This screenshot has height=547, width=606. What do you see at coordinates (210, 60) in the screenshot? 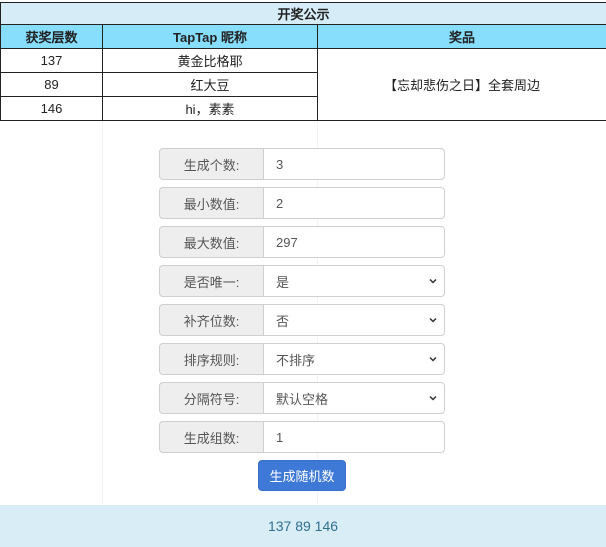
I see `nickname-cell: 黄金比格耶` at bounding box center [210, 60].